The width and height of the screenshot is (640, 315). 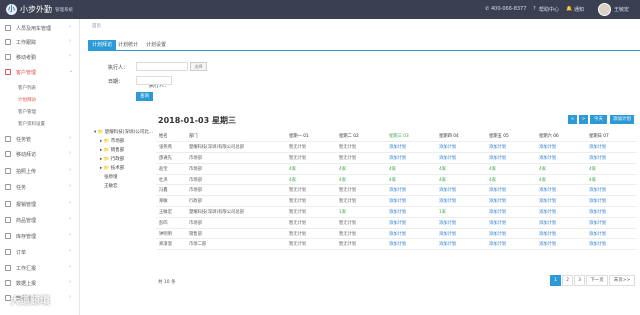 I want to click on add-plan-button: 添加计划, so click(x=622, y=119).